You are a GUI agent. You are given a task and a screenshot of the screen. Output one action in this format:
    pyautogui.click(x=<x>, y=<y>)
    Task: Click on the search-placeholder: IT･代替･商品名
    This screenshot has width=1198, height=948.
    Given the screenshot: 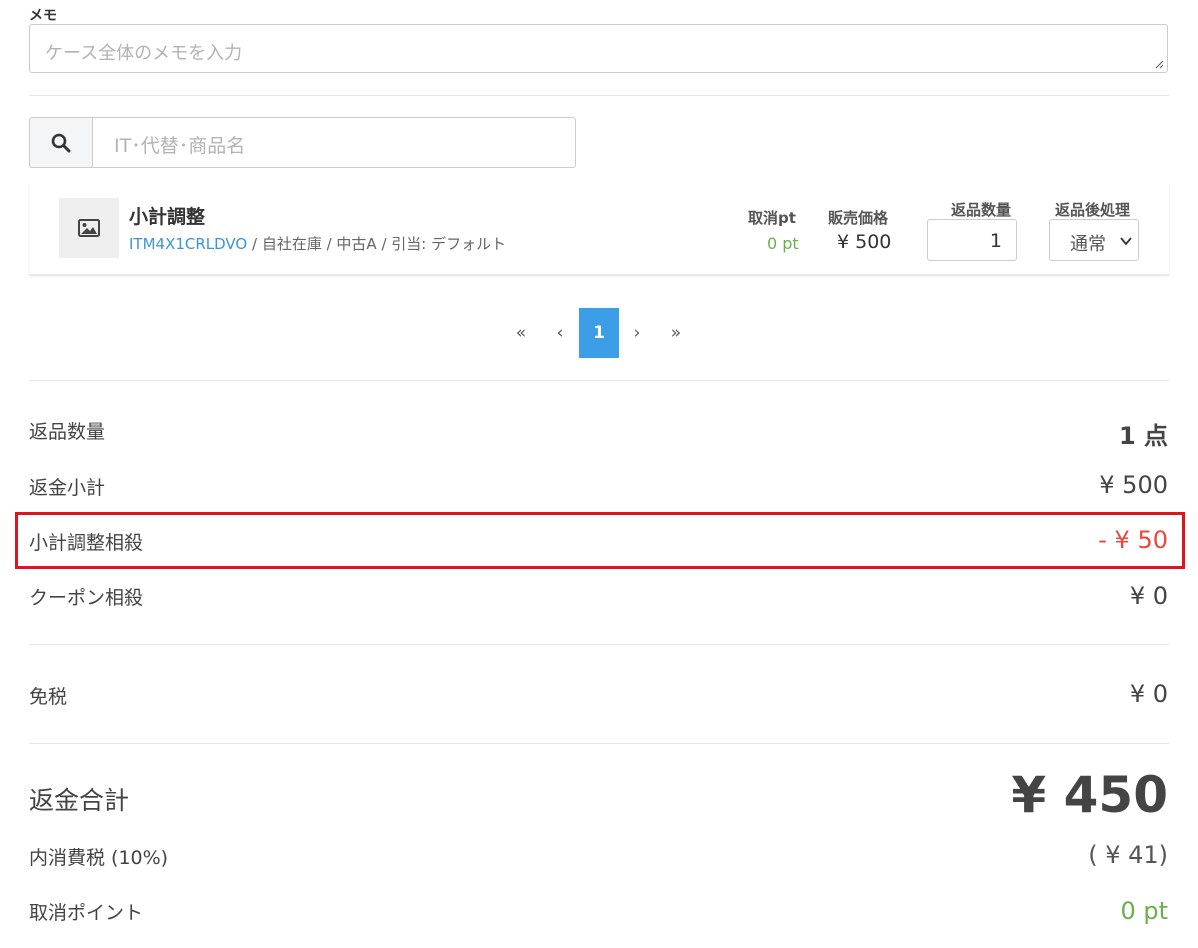 What is the action you would take?
    pyautogui.click(x=180, y=146)
    